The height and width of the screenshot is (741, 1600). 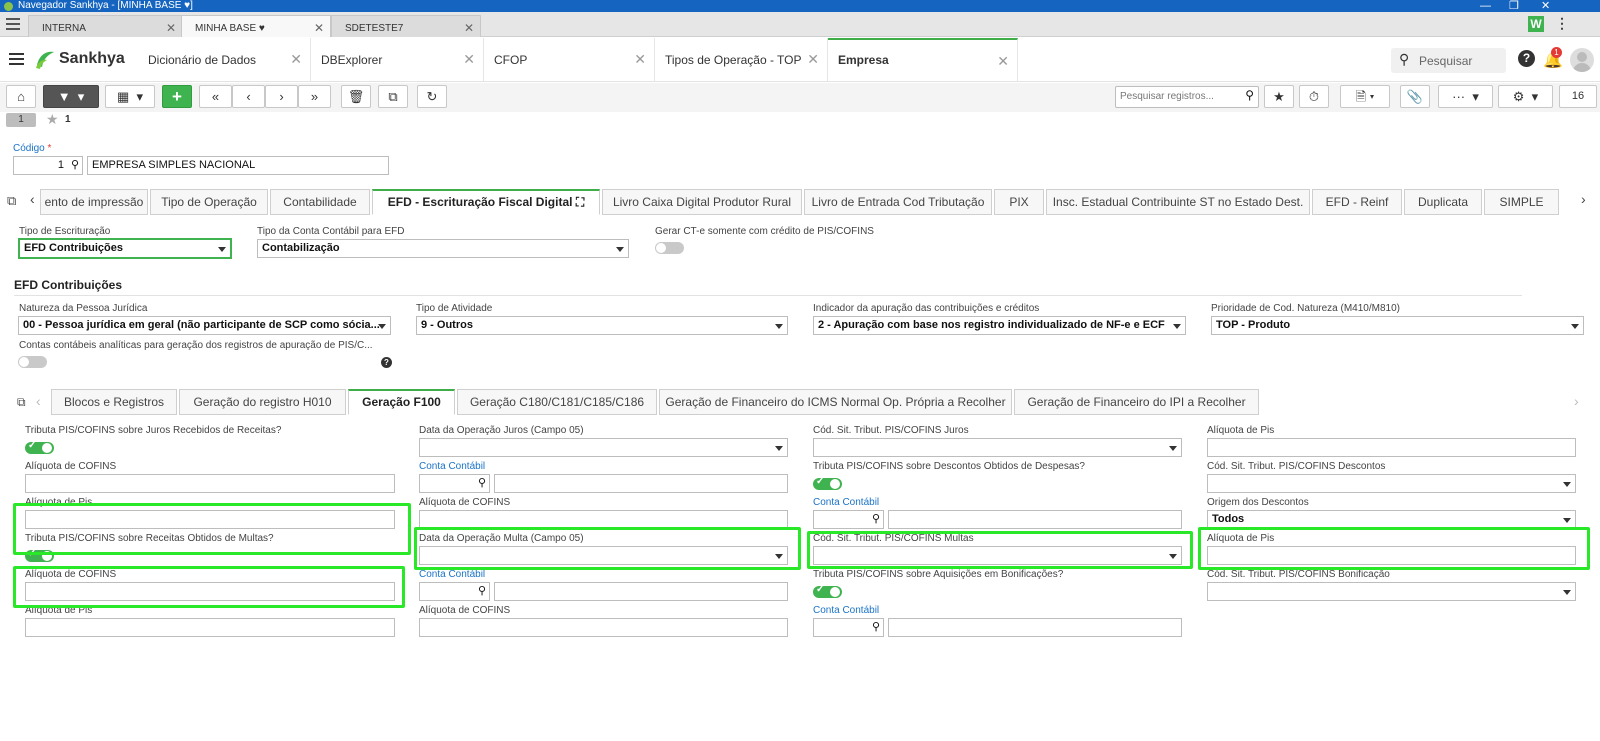 I want to click on codigo-input: 1 ⚲, so click(x=48, y=165).